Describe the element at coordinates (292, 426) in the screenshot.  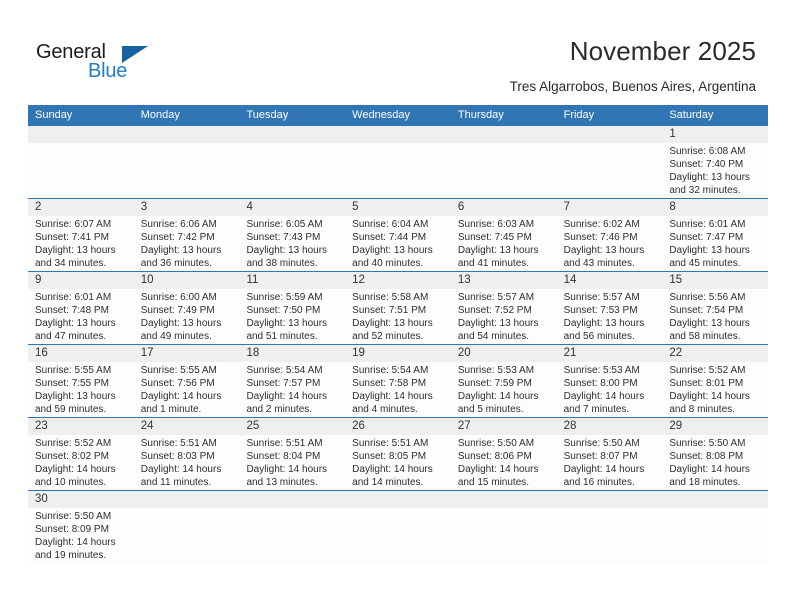
I see `day-number: 25` at that location.